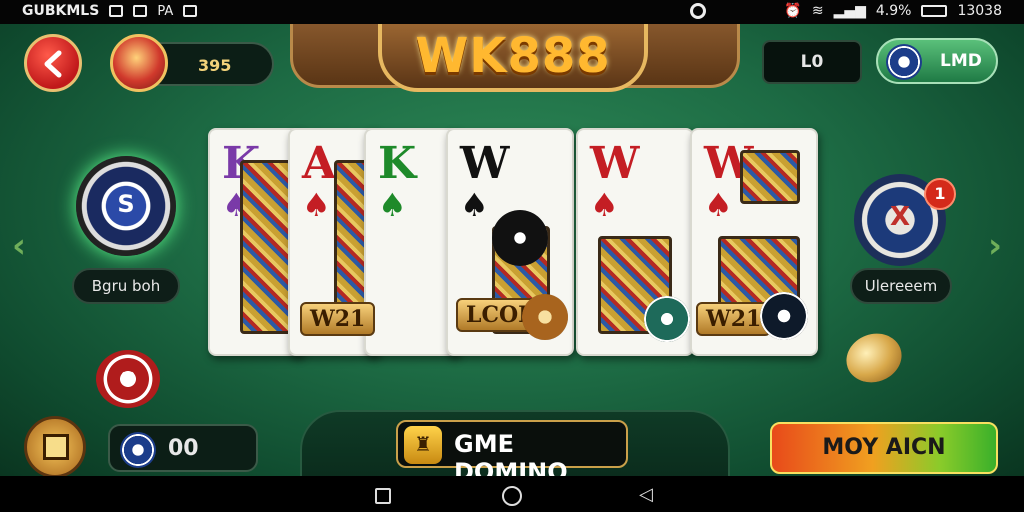 Image resolution: width=1024 pixels, height=512 pixels. Describe the element at coordinates (793, 11) in the screenshot. I see `alarm-icon: ⏰` at that location.